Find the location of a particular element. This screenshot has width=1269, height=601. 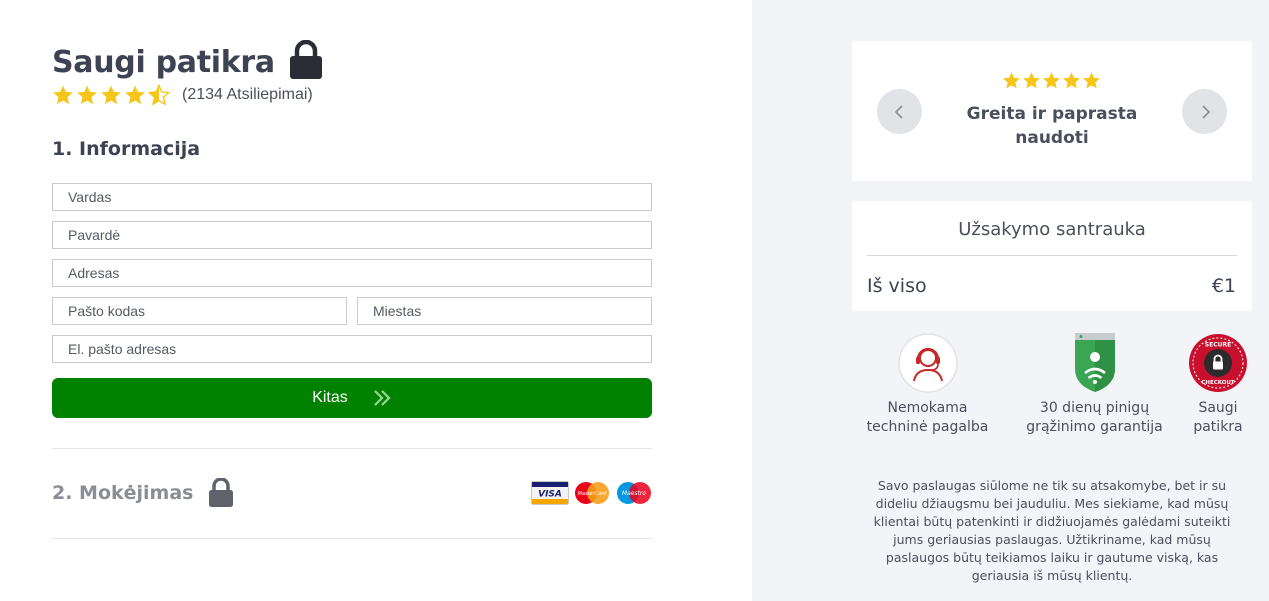

seal-text-top: SECURE is located at coordinates (1218, 345).